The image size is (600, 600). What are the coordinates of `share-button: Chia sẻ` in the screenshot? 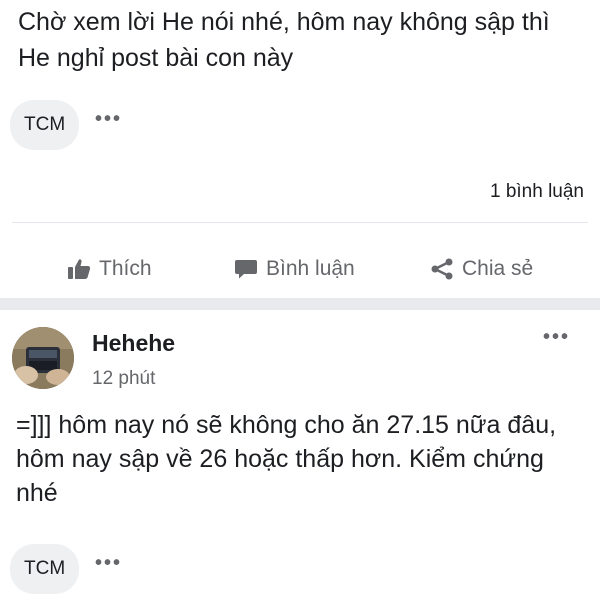 It's located at (481, 269).